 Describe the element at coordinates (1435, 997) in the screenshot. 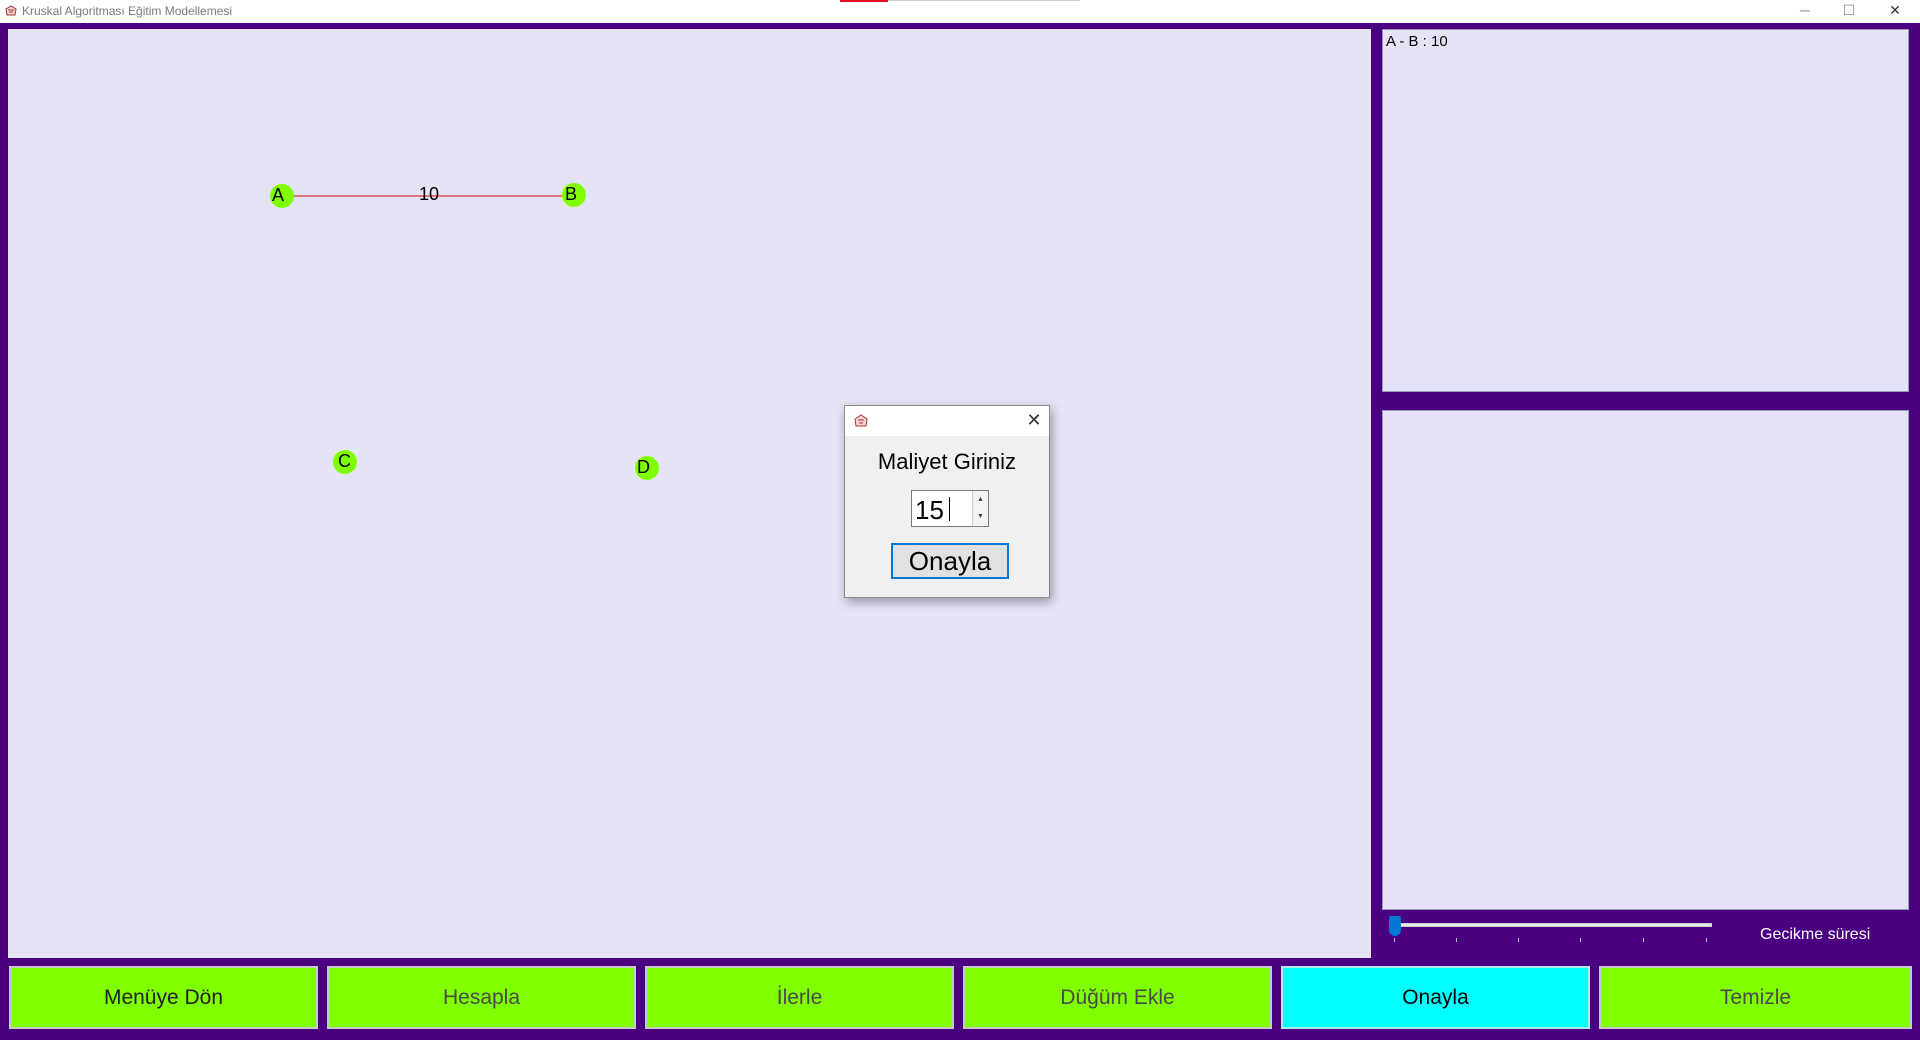

I see `confirm-button: Onayla` at that location.